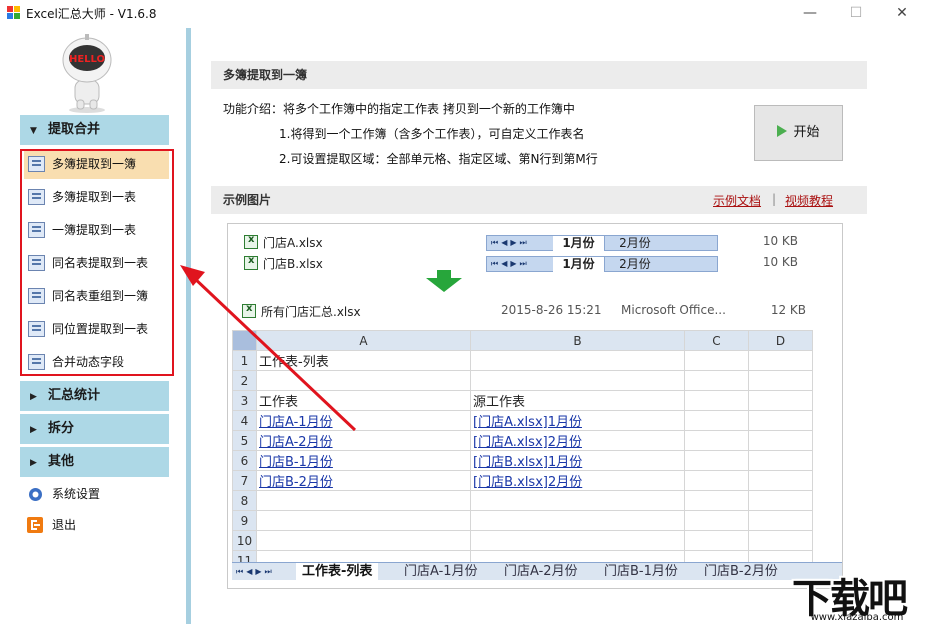 This screenshot has width=926, height=624. Describe the element at coordinates (33, 131) in the screenshot. I see `expand-arrow-icon: ▼` at that location.